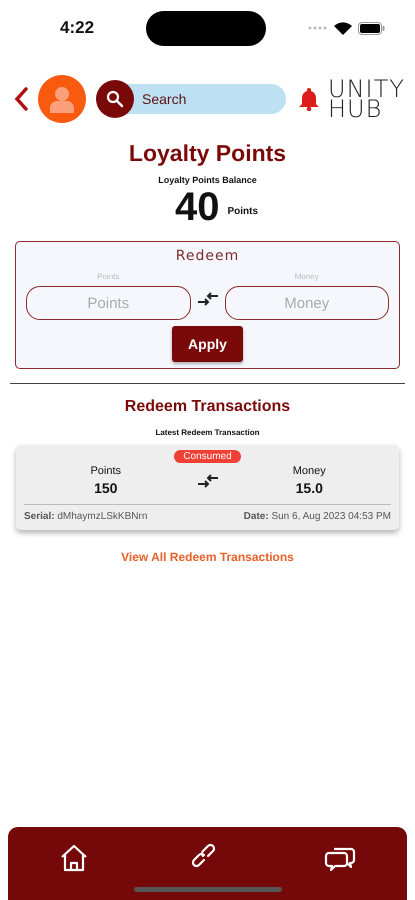  What do you see at coordinates (197, 207) in the screenshot?
I see `balance-value: 40` at bounding box center [197, 207].